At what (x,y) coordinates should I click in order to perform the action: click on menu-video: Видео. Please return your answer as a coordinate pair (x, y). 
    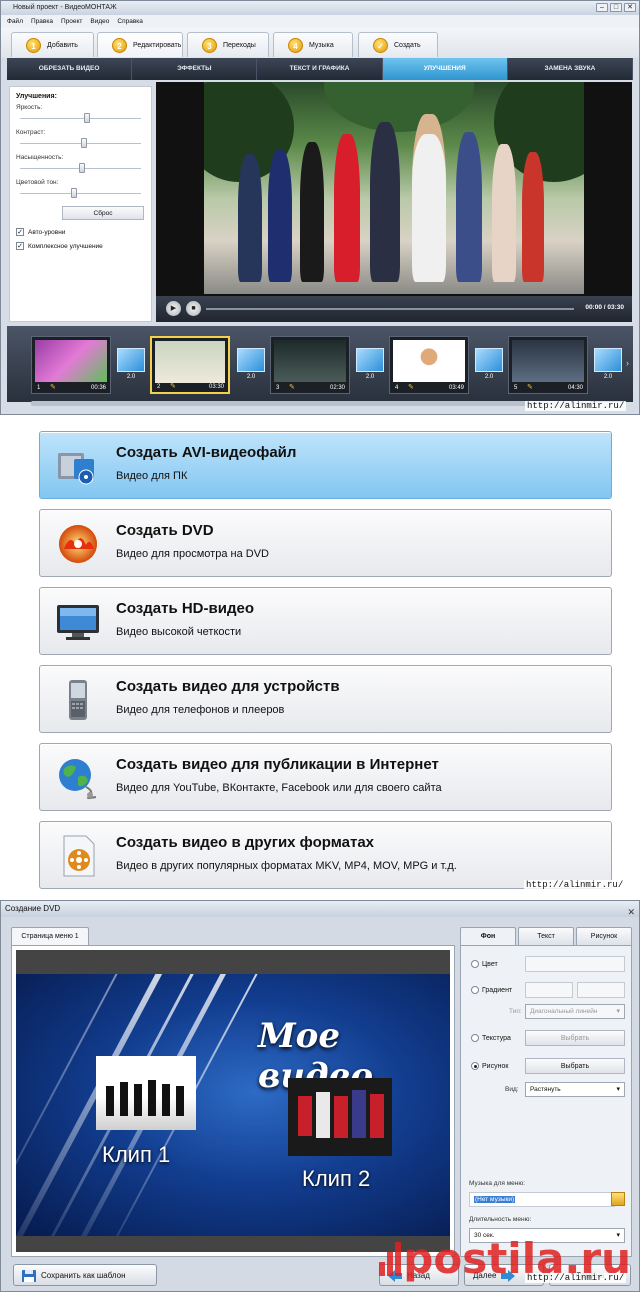
    Looking at the image, I should click on (99, 21).